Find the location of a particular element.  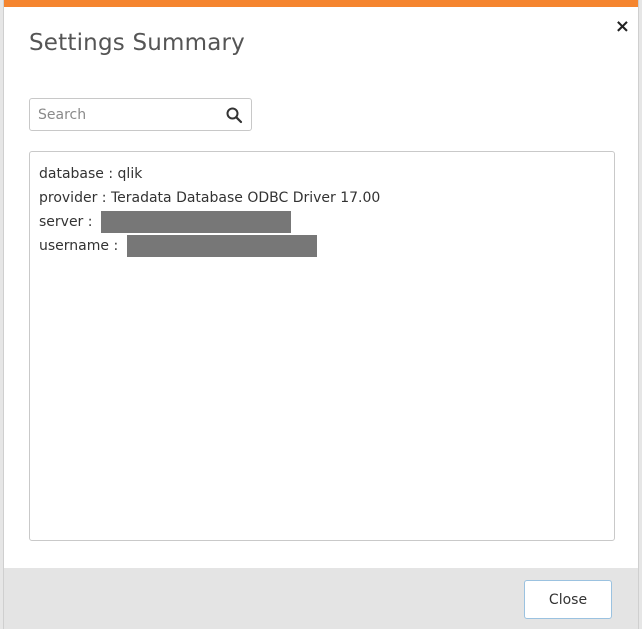

summary-key: server is located at coordinates (61, 222).